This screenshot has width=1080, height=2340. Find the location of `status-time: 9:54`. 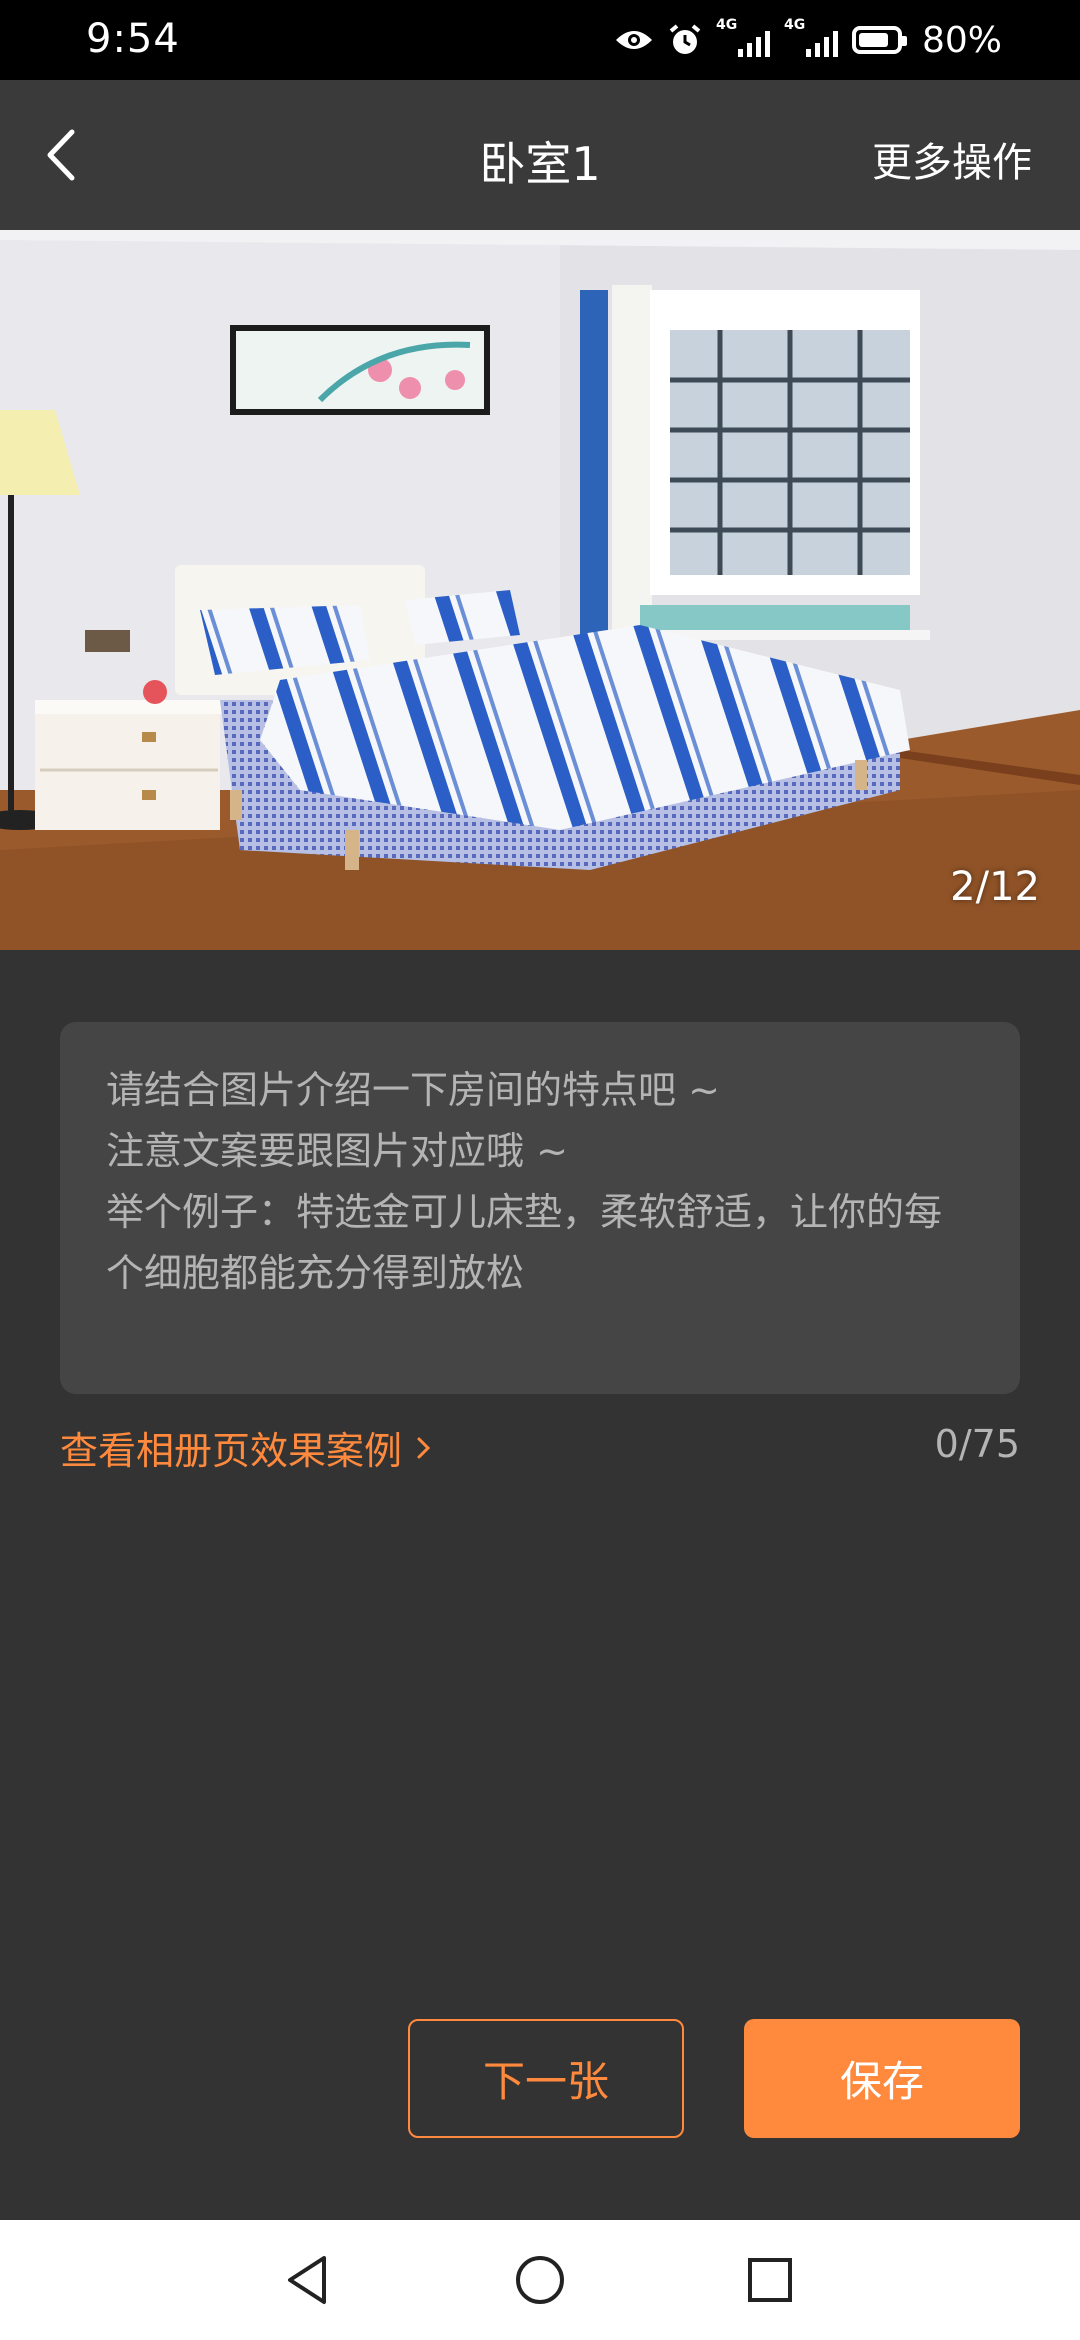

status-time: 9:54 is located at coordinates (133, 39).